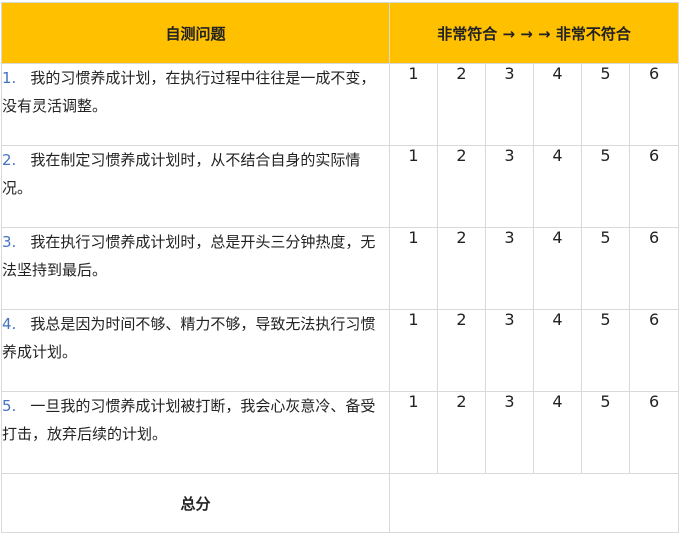 The width and height of the screenshot is (680, 540). Describe the element at coordinates (9, 406) in the screenshot. I see `question-number: 5.` at that location.